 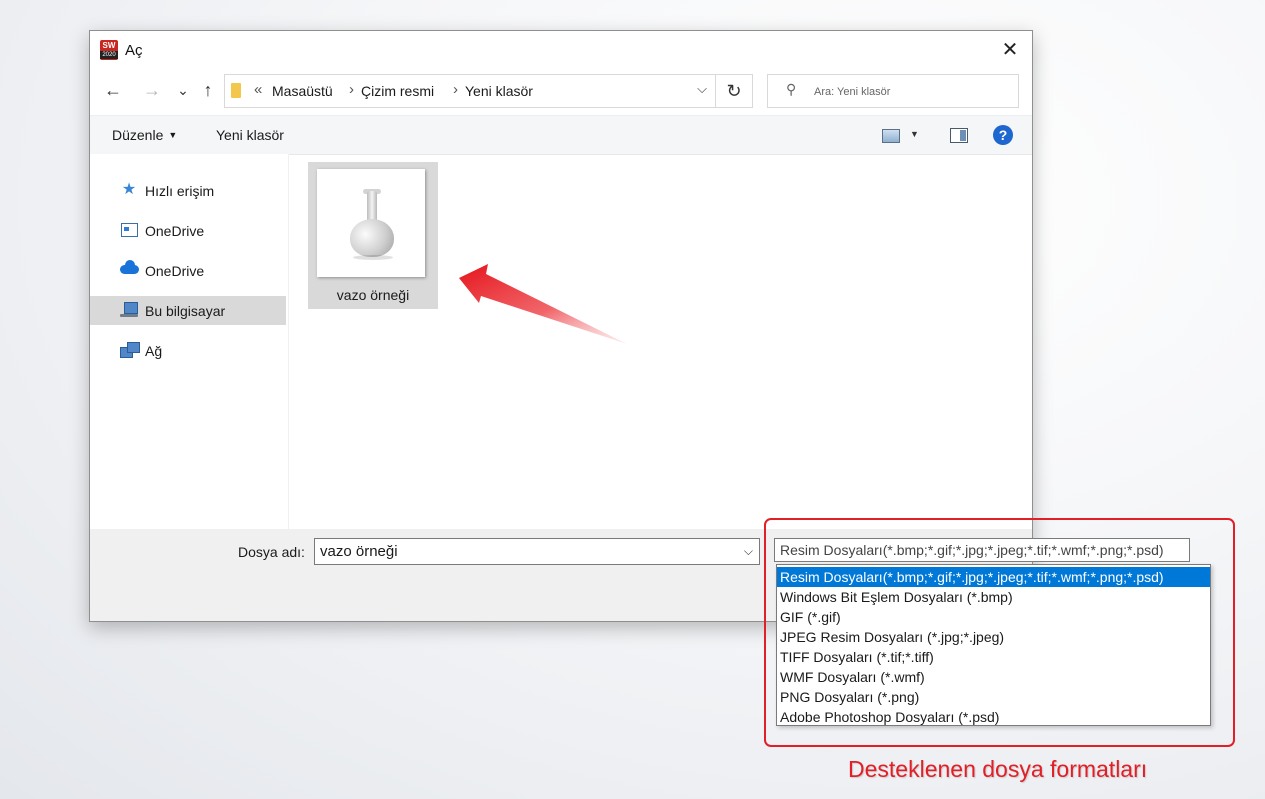 What do you see at coordinates (499, 91) in the screenshot?
I see `breadcrumb-yeni-klasor: Yeni klasör` at bounding box center [499, 91].